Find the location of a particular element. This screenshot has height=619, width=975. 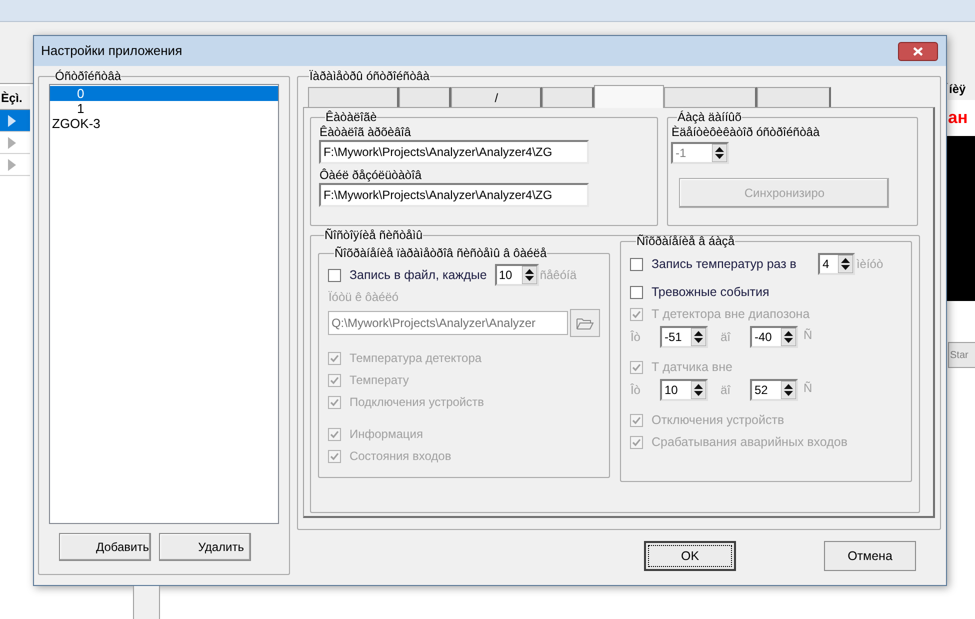

group-title: Óñòðîéñòâà is located at coordinates (88, 76).